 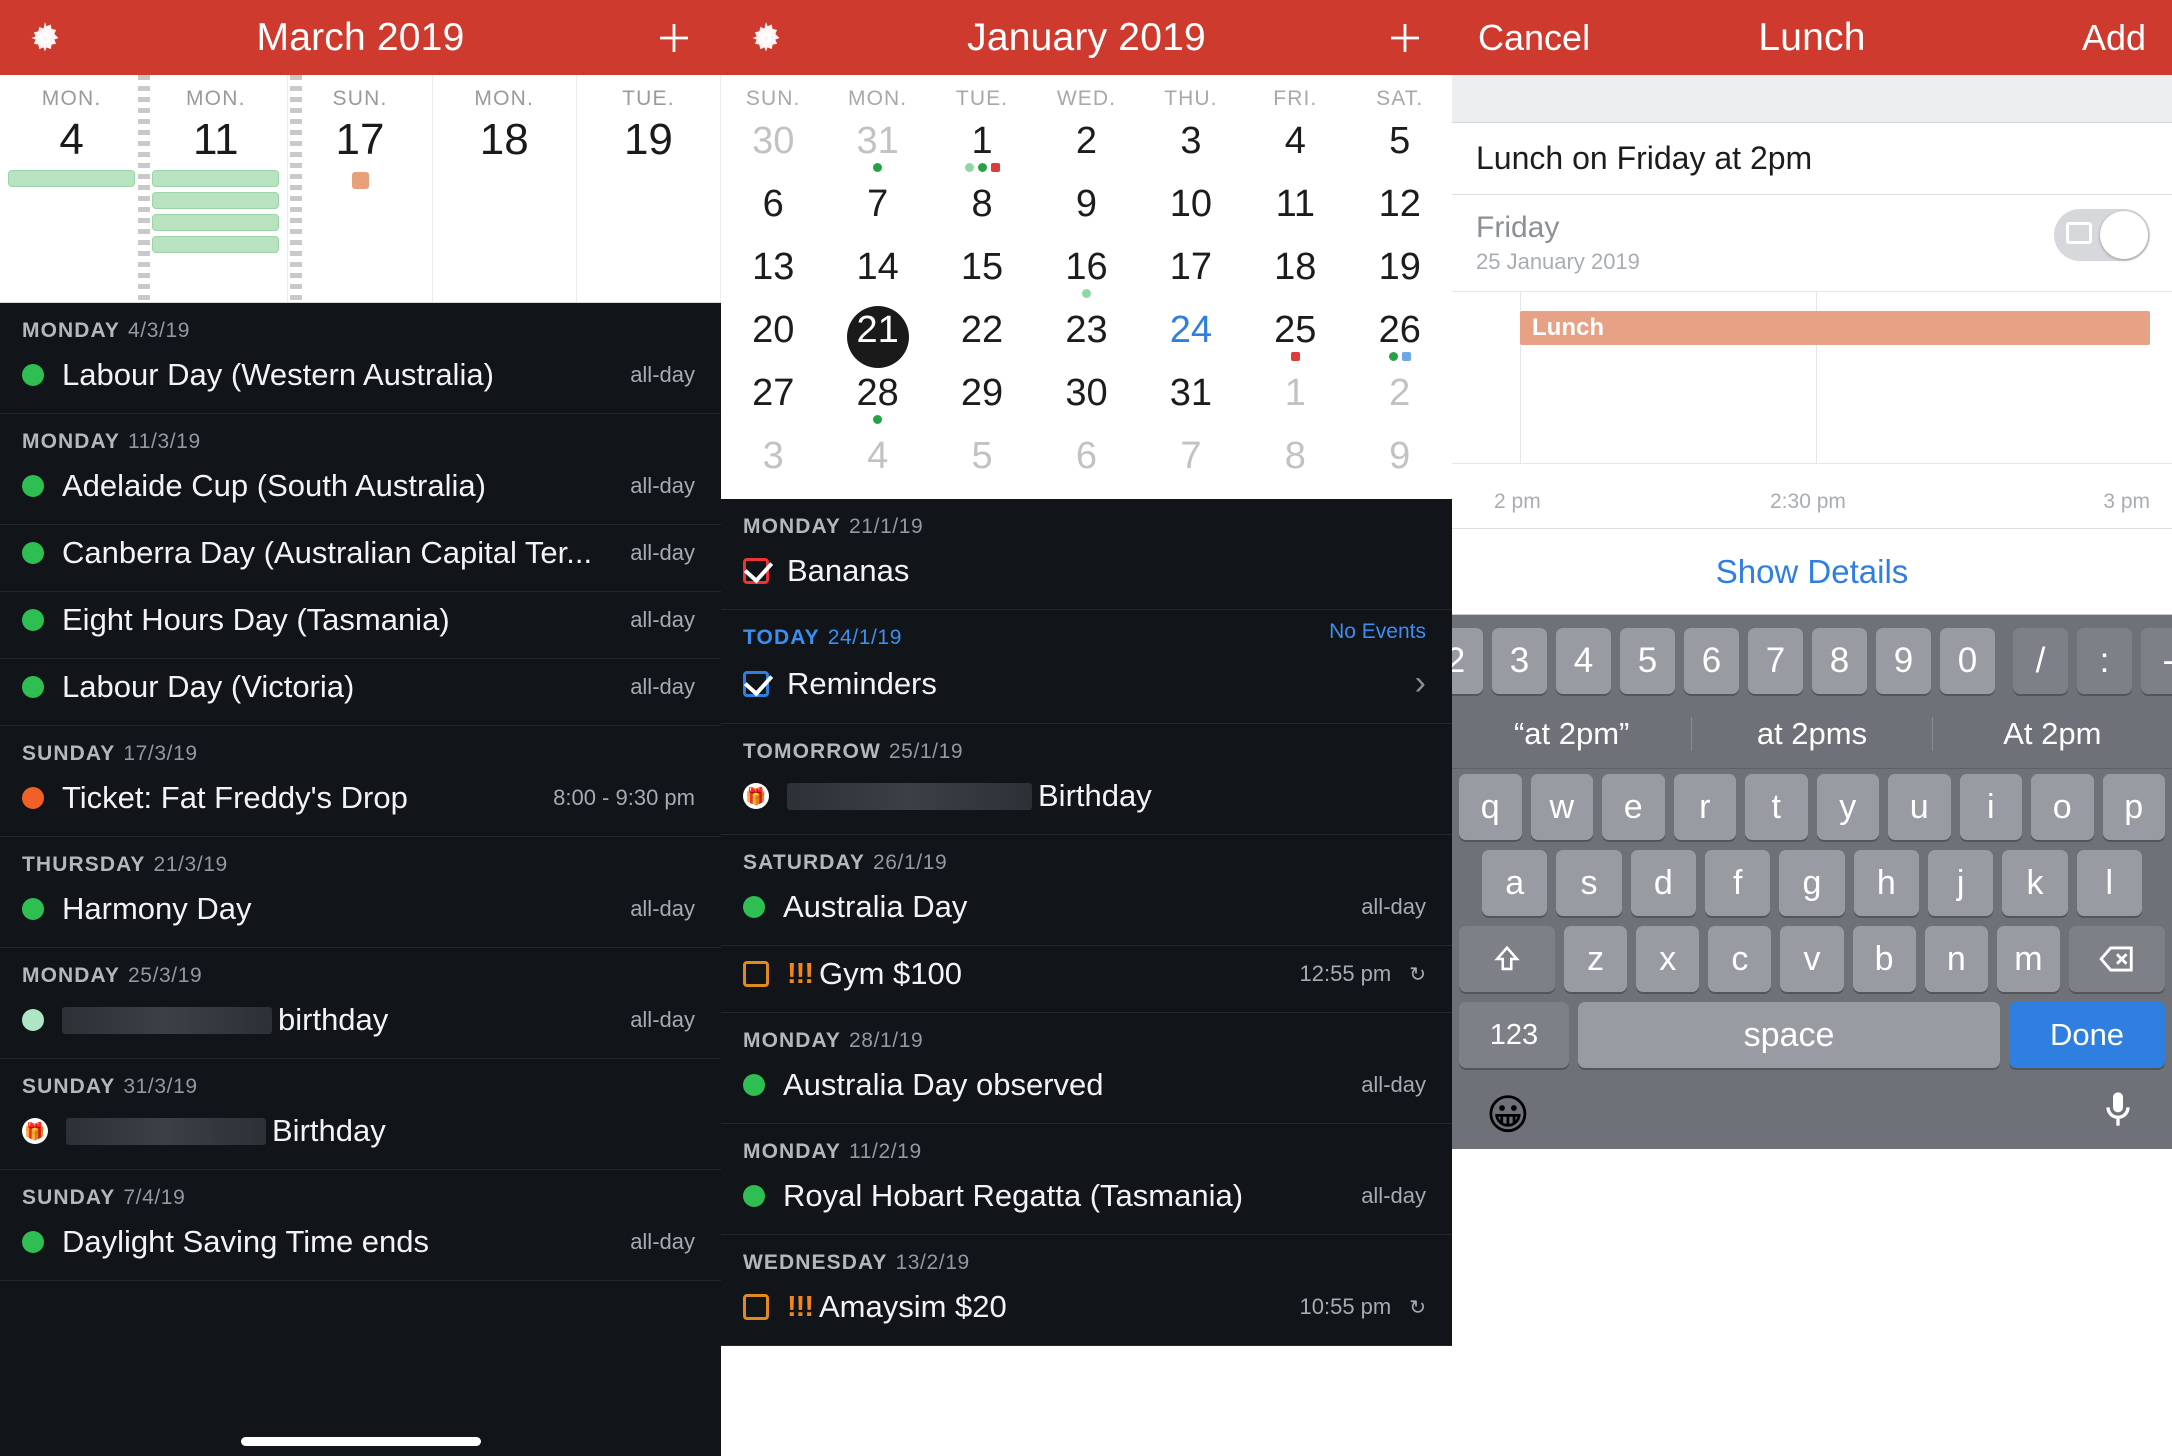 I want to click on calendar-day-cell: 18, so click(x=1295, y=272).